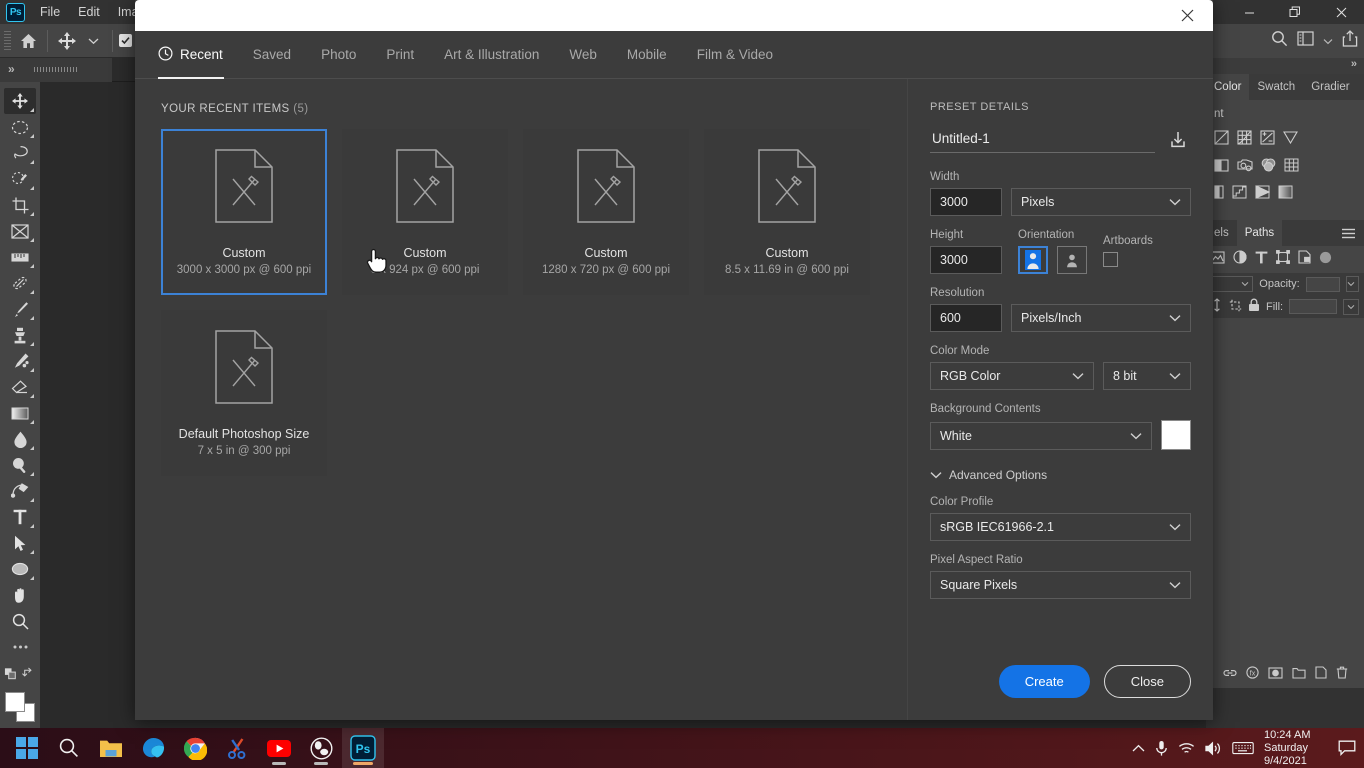 Image resolution: width=1364 pixels, height=768 pixels. Describe the element at coordinates (966, 260) in the screenshot. I see `height-input` at that location.